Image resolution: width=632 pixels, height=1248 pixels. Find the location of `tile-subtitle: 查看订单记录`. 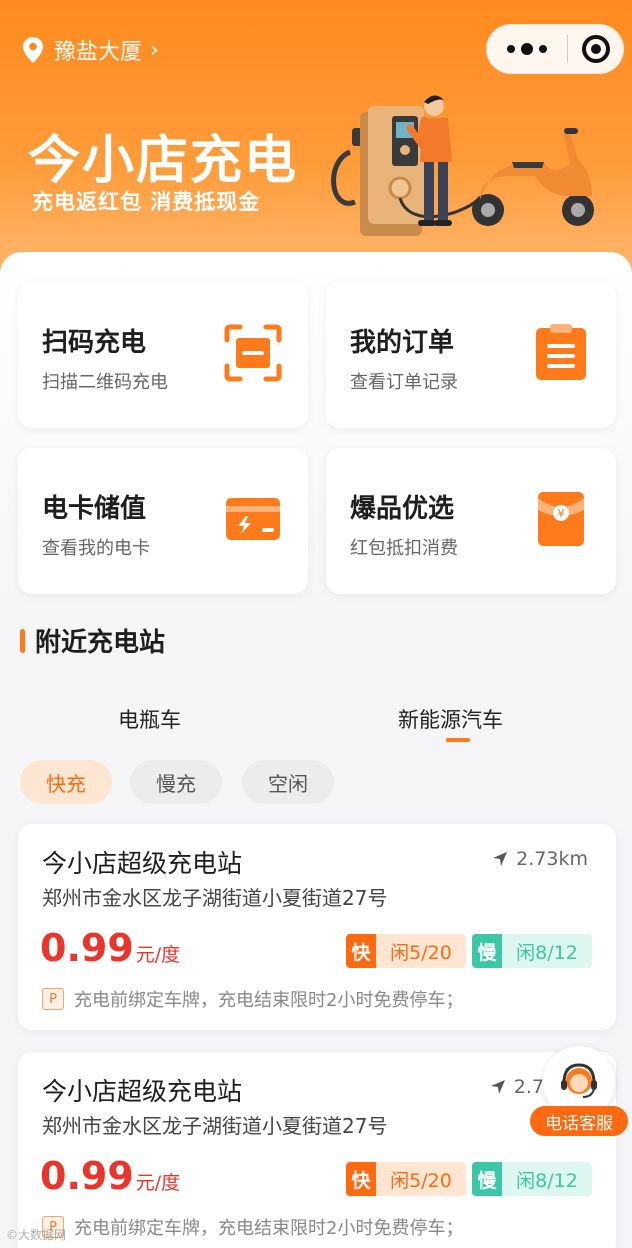

tile-subtitle: 查看订单记录 is located at coordinates (404, 382).